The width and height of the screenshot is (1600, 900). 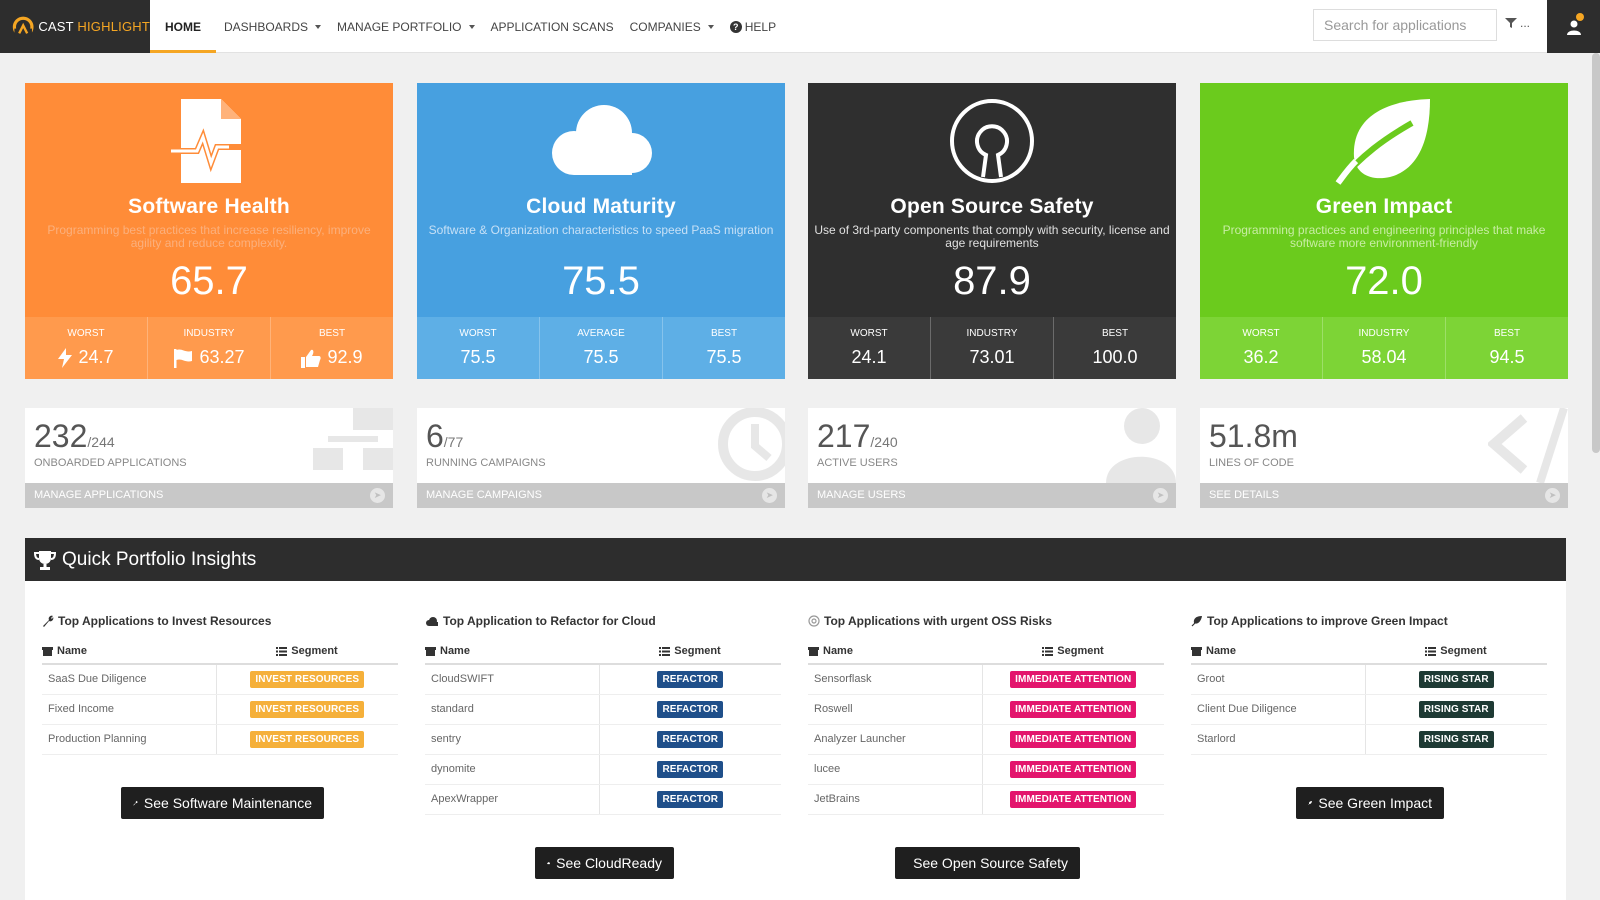 What do you see at coordinates (1456, 679) in the screenshot?
I see `segment-badge: RISING STAR` at bounding box center [1456, 679].